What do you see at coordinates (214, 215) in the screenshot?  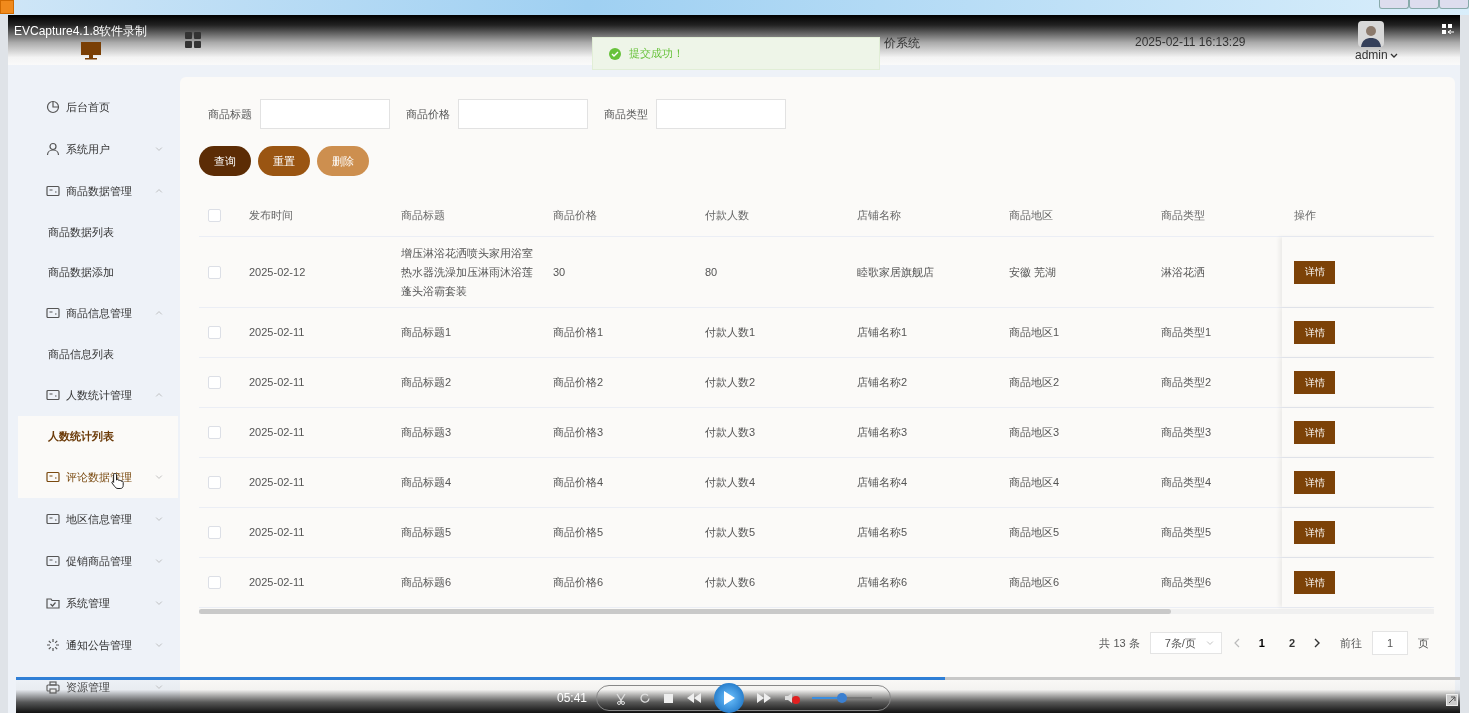 I see `select-all-checkbox` at bounding box center [214, 215].